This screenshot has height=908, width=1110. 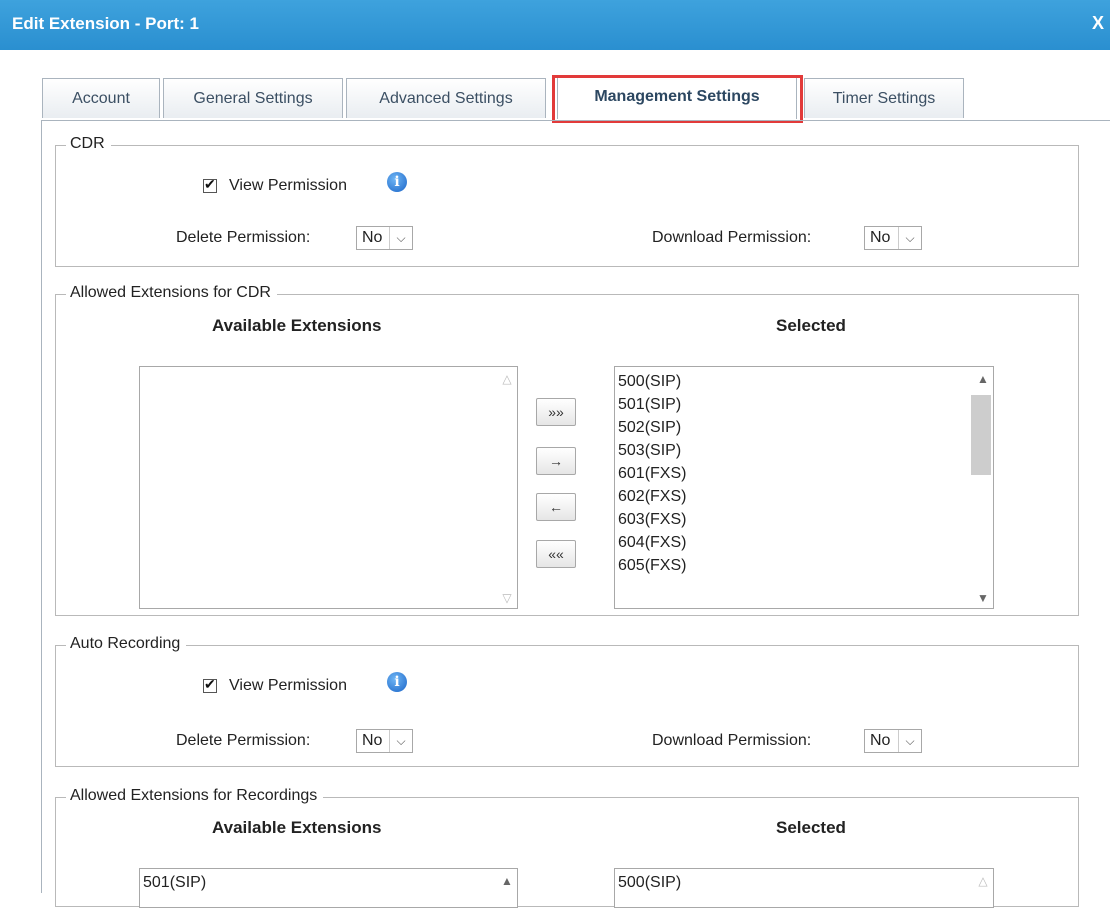 What do you see at coordinates (288, 185) in the screenshot?
I see `cdr-view-permission-label: View Permission` at bounding box center [288, 185].